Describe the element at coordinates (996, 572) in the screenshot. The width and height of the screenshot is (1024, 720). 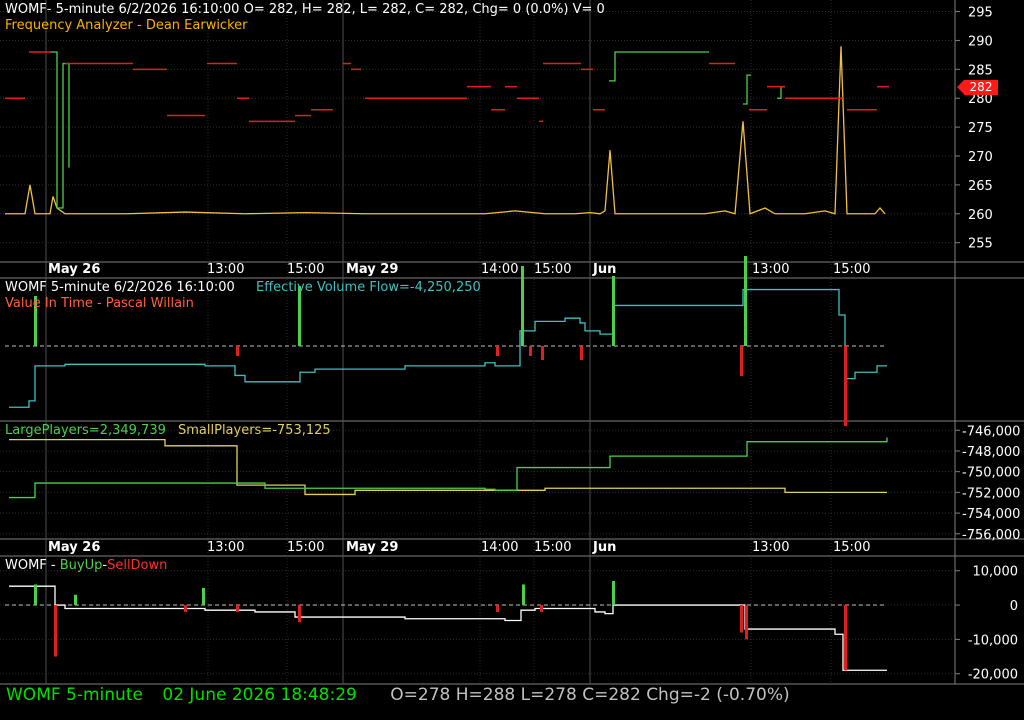
I see `buyup-tick-label: 10,000` at that location.